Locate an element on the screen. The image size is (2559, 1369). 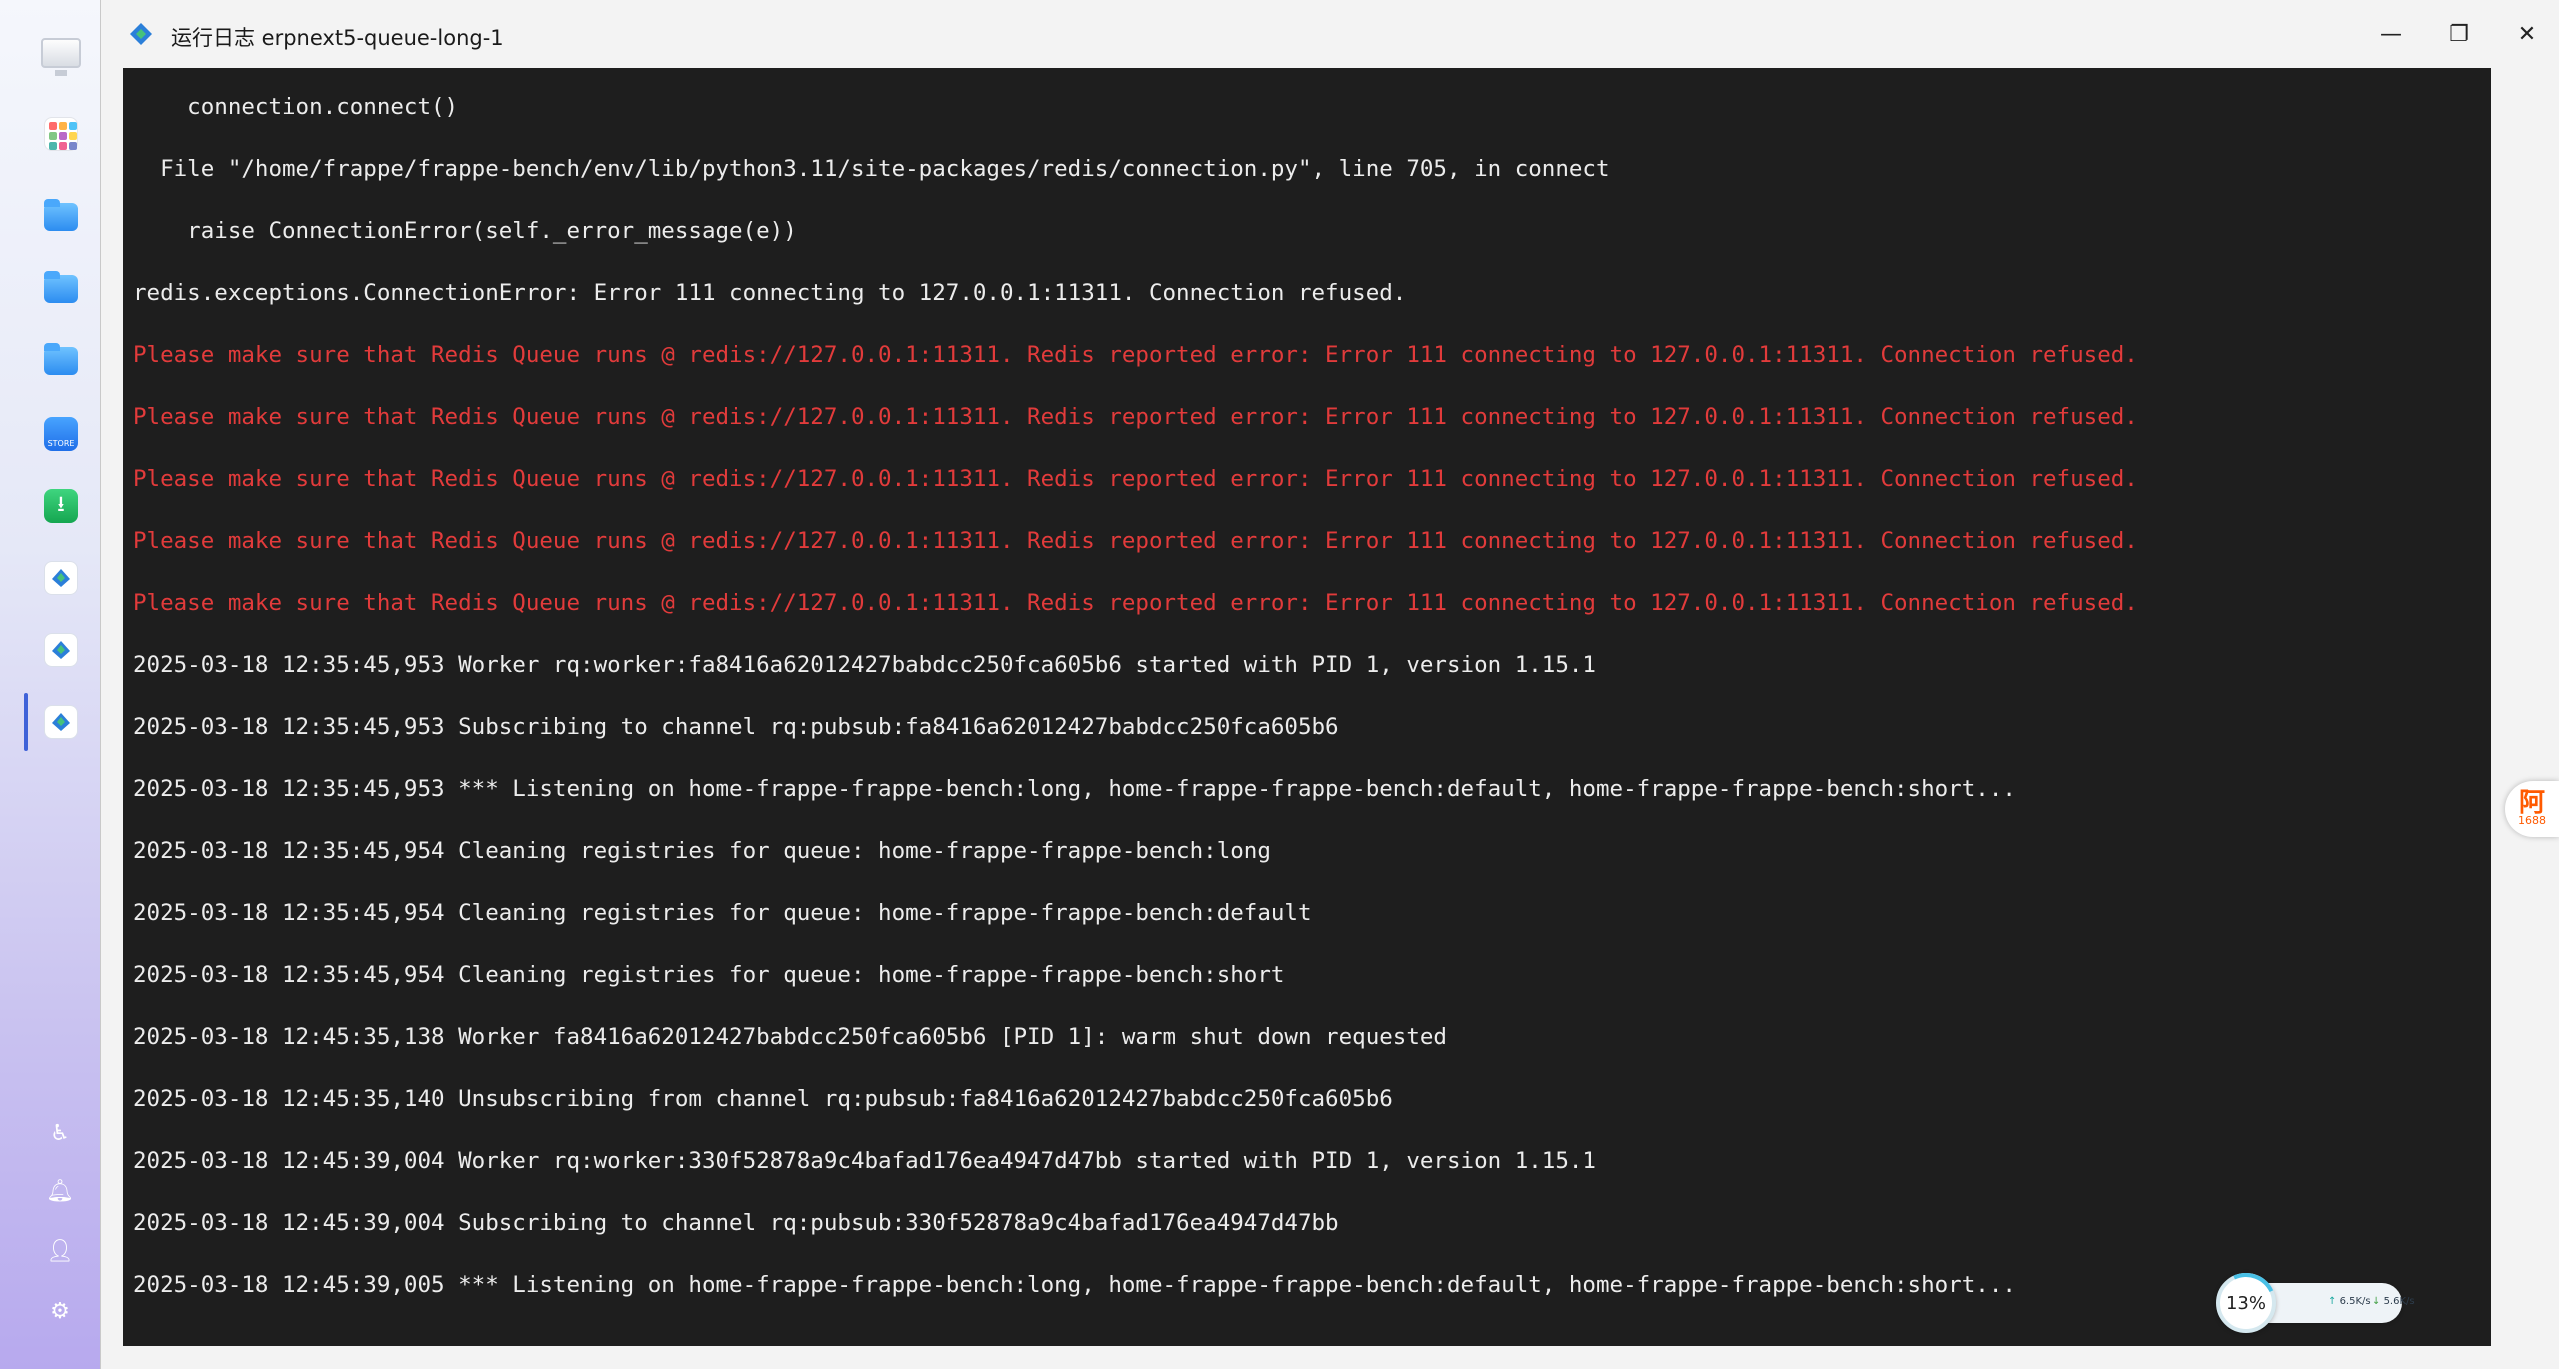
floating-1688-badge: 阿 1688 is located at coordinates (2532, 809).